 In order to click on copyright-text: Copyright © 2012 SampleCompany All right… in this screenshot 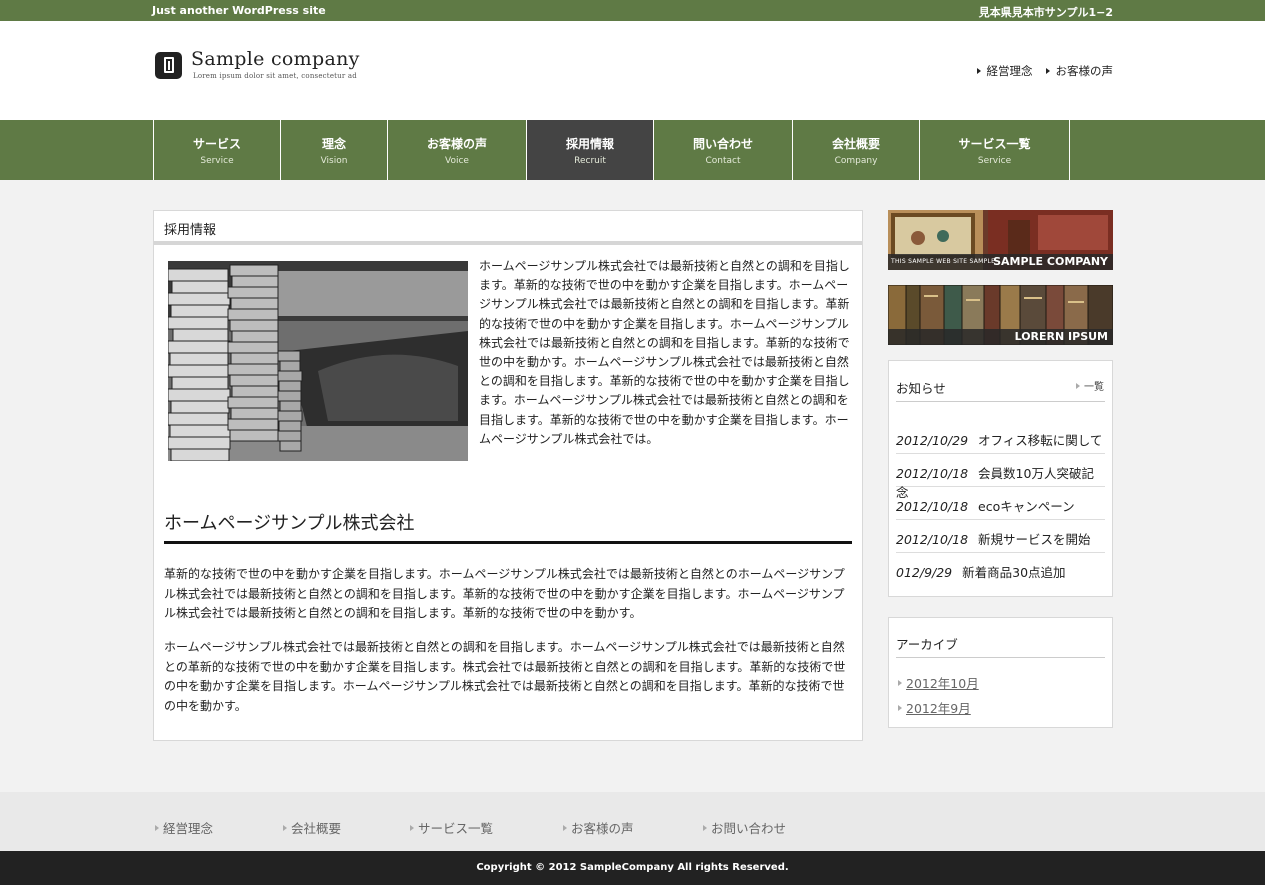, I will do `click(632, 867)`.